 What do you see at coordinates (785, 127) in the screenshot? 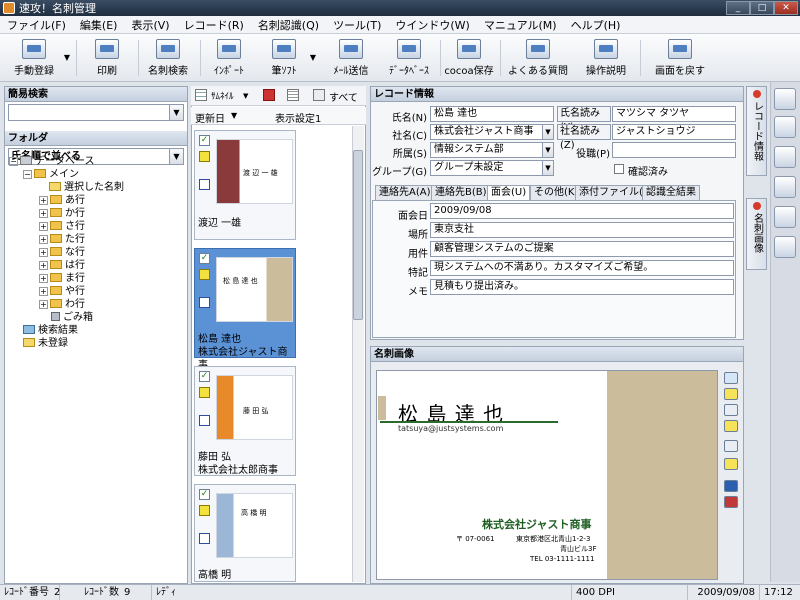
I see `network-icon` at bounding box center [785, 127].